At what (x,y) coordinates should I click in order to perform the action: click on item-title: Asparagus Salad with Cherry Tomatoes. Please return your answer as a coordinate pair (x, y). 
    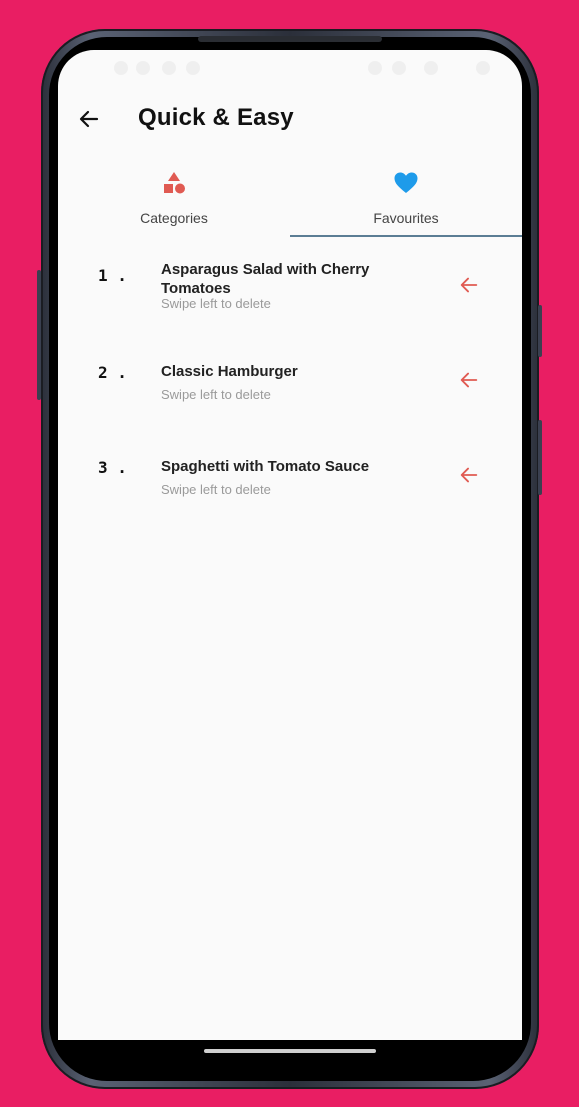
    Looking at the image, I should click on (265, 279).